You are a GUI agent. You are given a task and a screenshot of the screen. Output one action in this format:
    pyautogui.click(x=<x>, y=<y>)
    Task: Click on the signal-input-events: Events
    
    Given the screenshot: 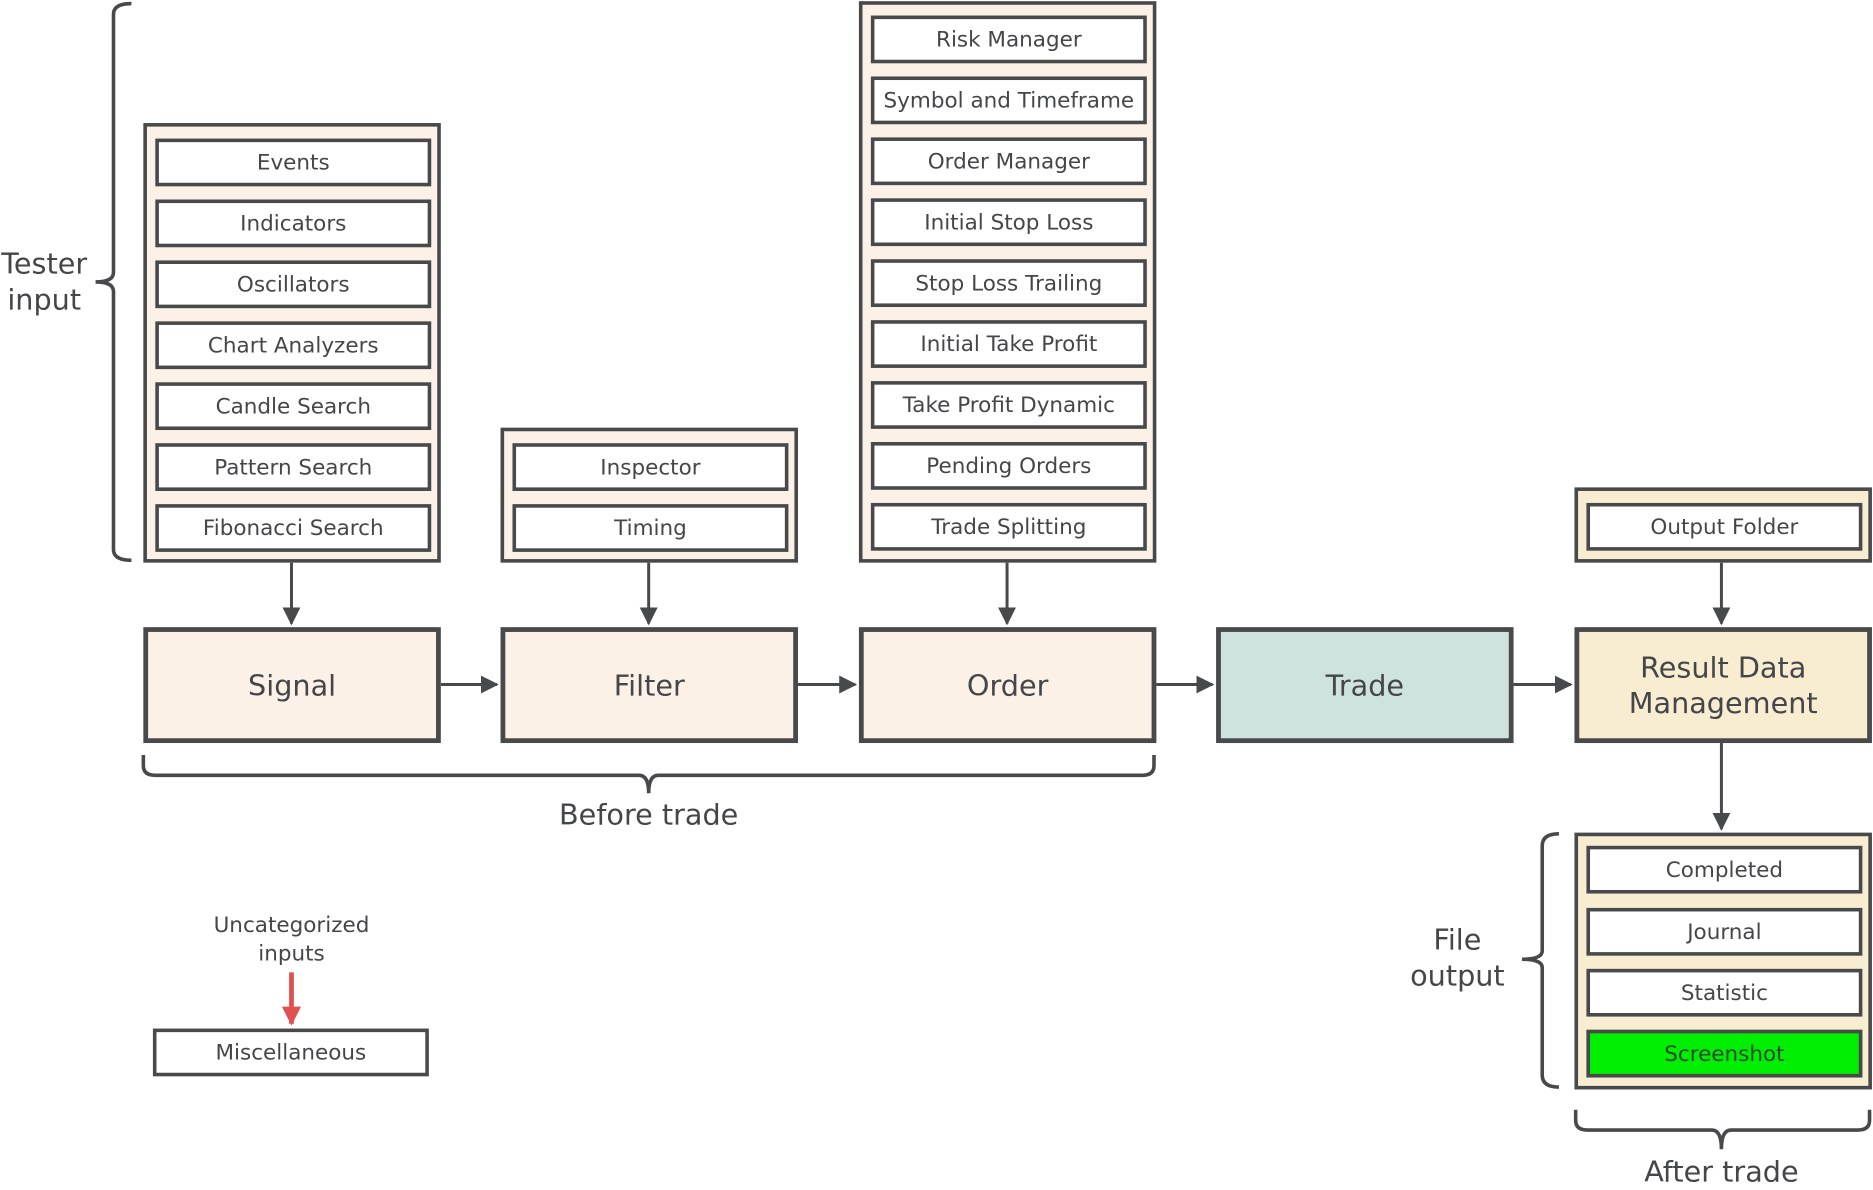 What is the action you would take?
    pyautogui.click(x=293, y=162)
    